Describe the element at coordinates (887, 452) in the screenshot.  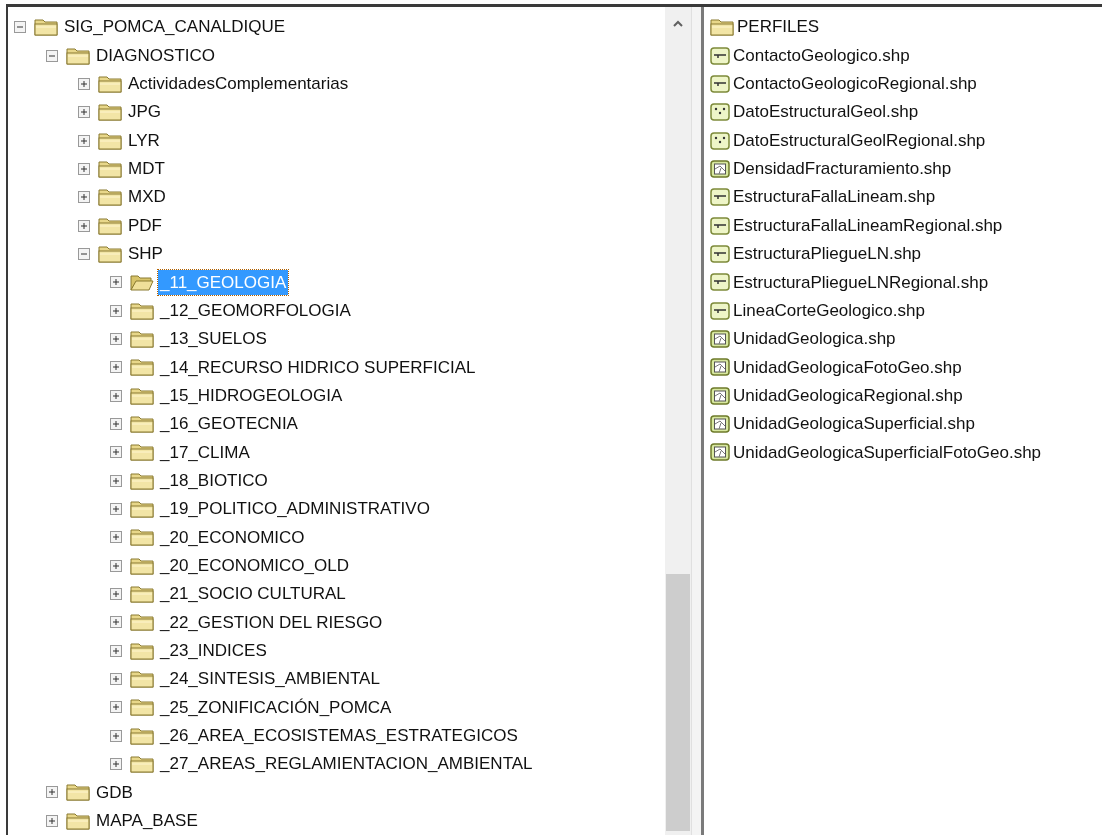
I see `file-label: UnidadGeologicaSuperficialFotoGeo.shp` at that location.